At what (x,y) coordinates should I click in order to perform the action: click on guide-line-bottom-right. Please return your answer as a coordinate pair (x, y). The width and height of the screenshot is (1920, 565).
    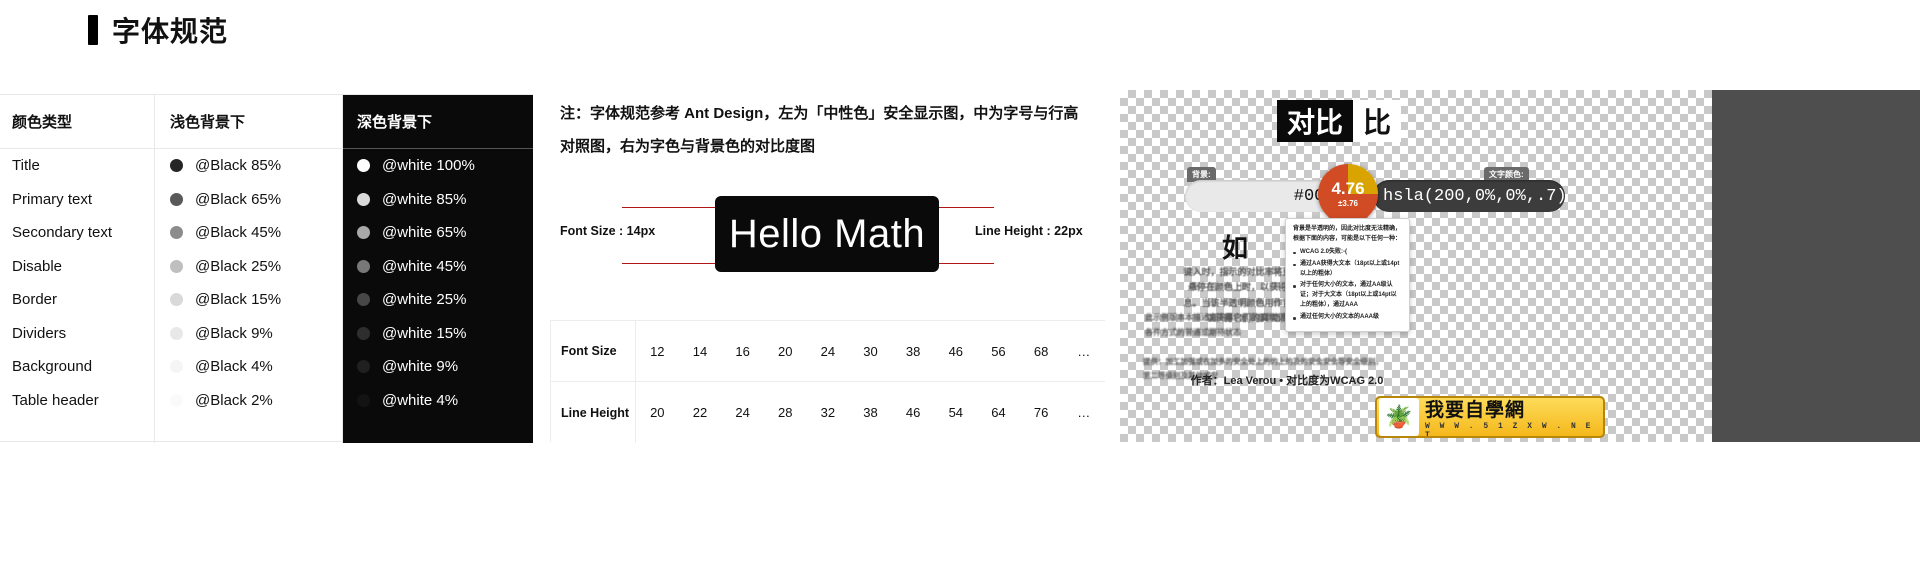
    Looking at the image, I should click on (962, 263).